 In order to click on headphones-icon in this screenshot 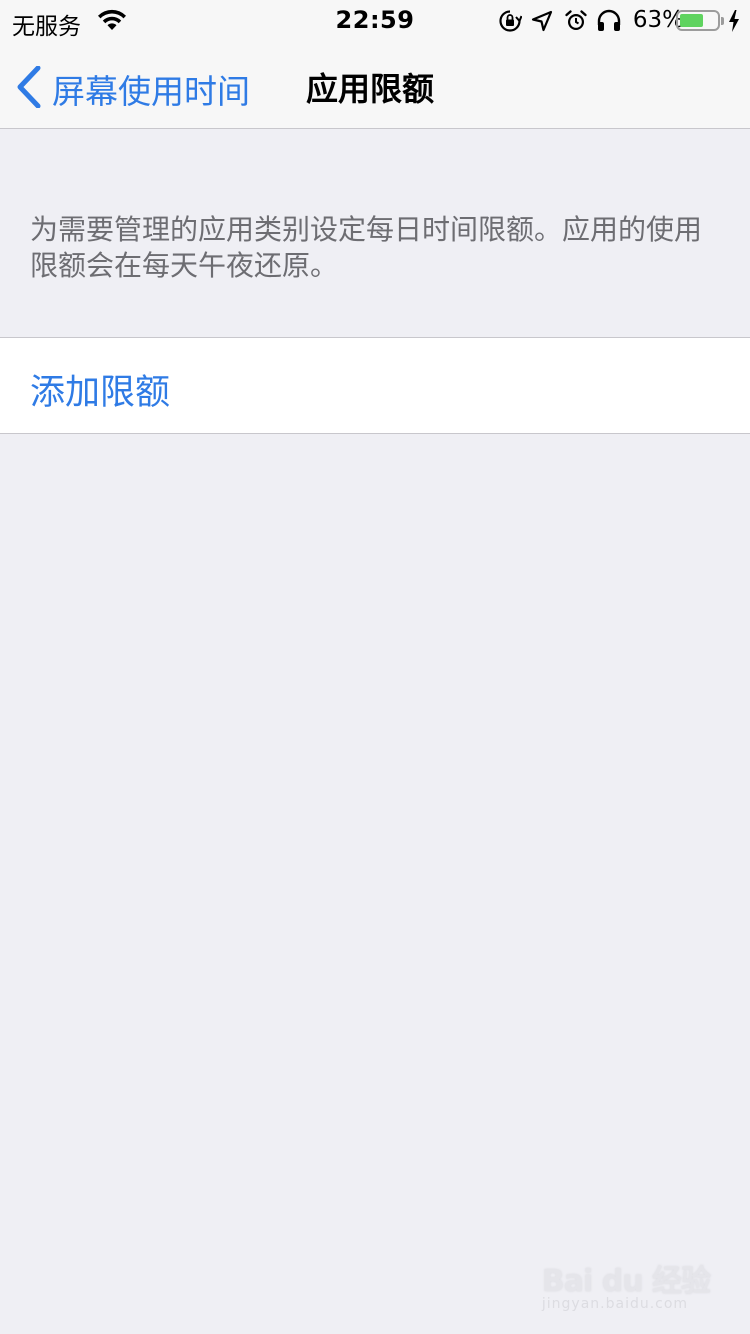, I will do `click(609, 23)`.